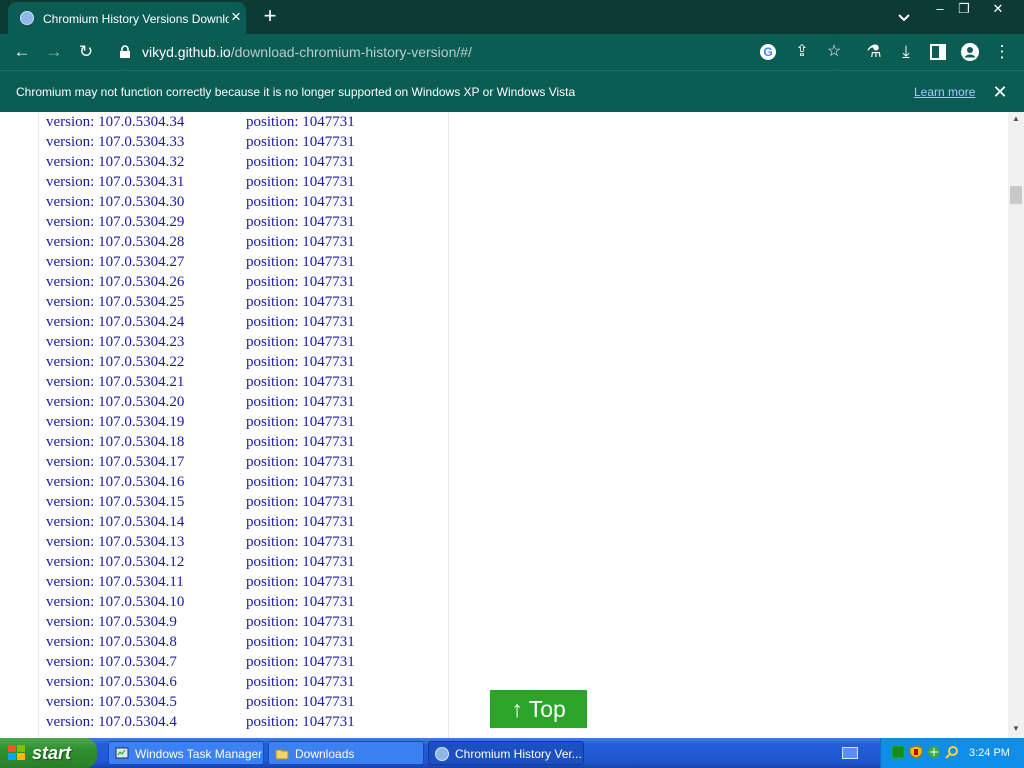 The width and height of the screenshot is (1024, 768). Describe the element at coordinates (1002, 52) in the screenshot. I see `kebab-menu-icon: ⋮` at that location.